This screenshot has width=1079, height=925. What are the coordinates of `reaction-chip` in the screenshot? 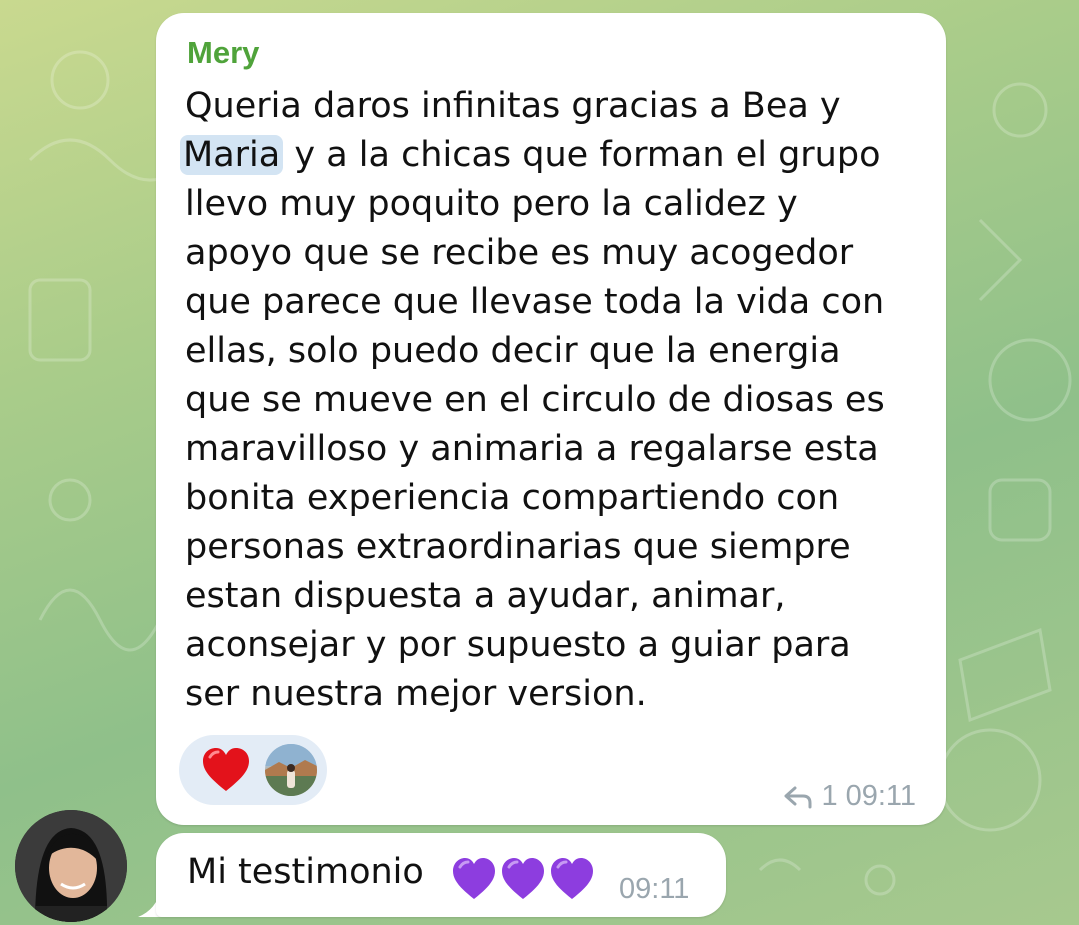 It's located at (253, 770).